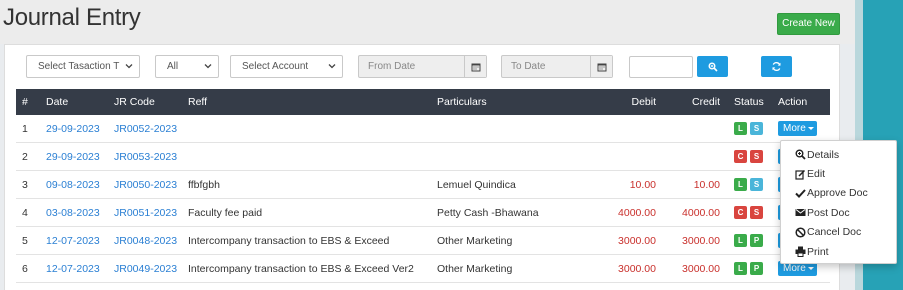  I want to click on page-header: Journal Entry Create New, so click(427, 22).